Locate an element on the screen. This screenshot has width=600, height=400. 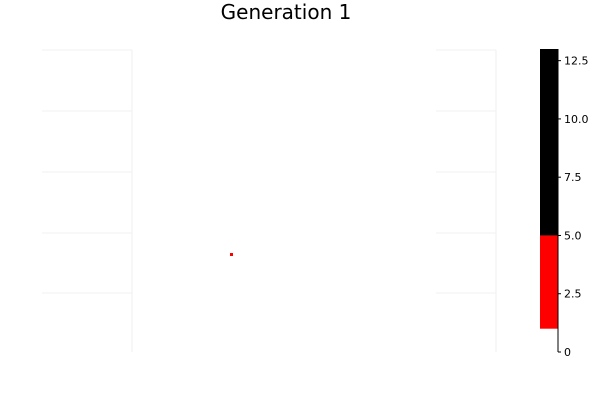
grid-hlines-right is located at coordinates (466, 171).